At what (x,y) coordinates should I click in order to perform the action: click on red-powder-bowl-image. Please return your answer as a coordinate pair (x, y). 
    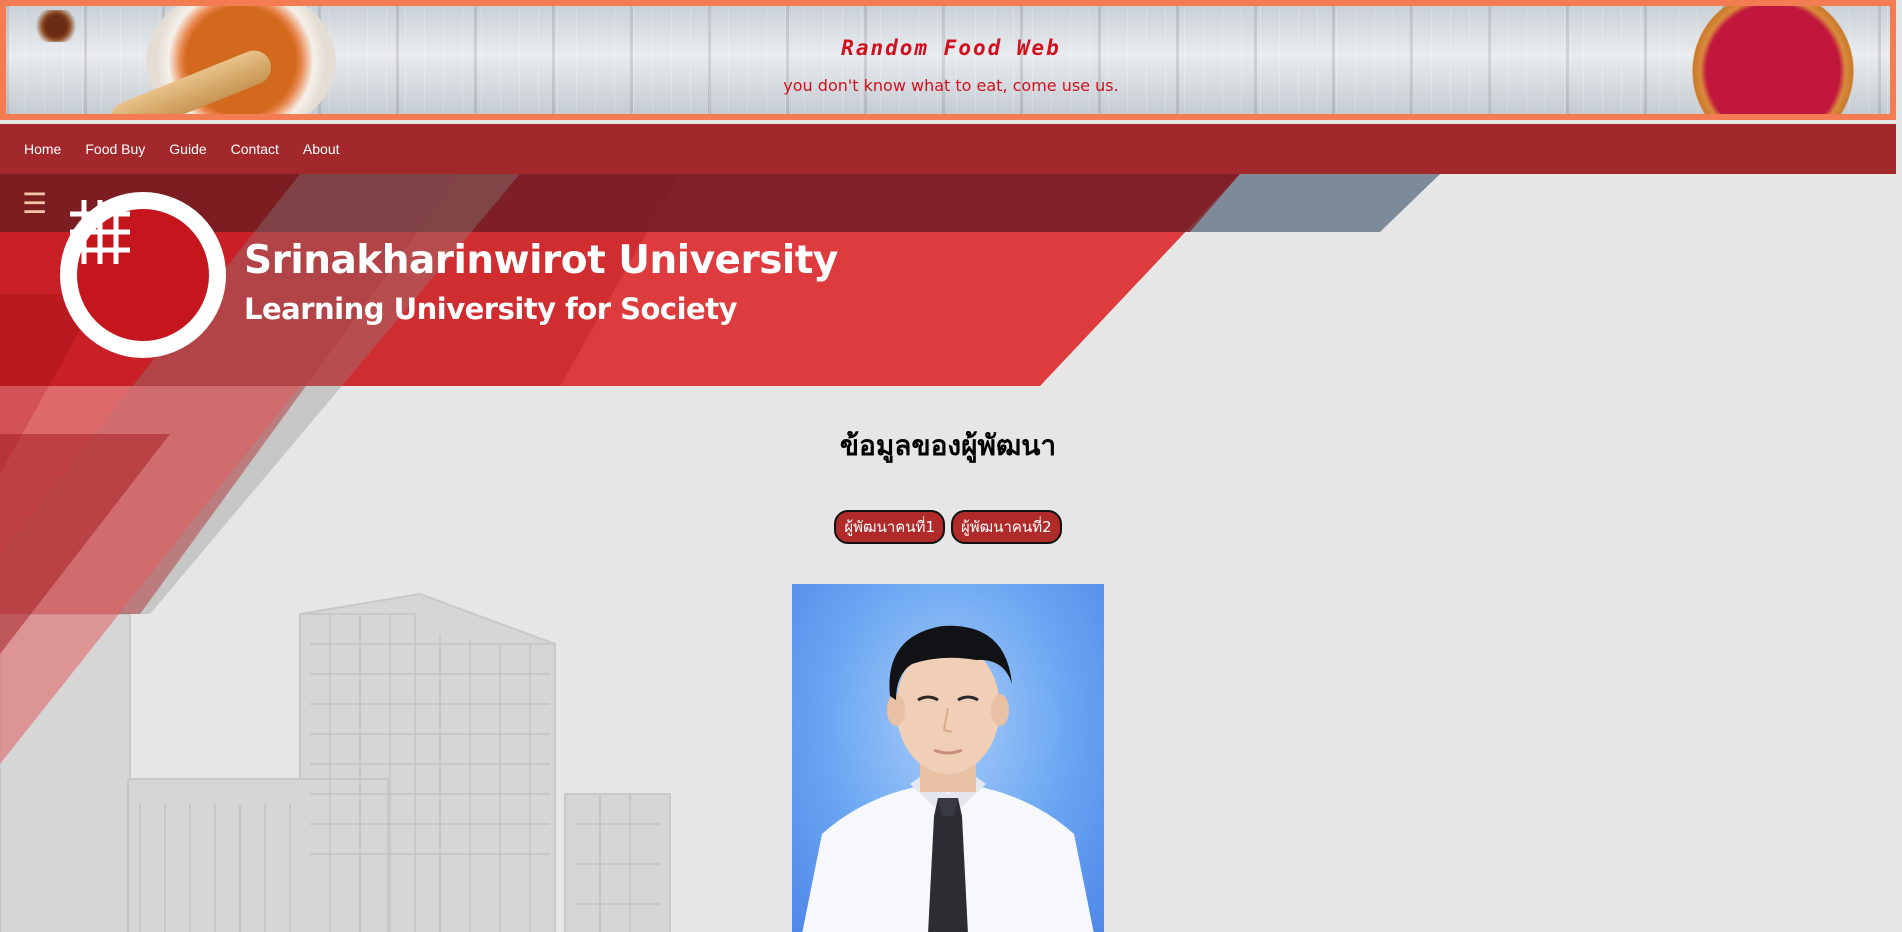
    Looking at the image, I should click on (1773, 60).